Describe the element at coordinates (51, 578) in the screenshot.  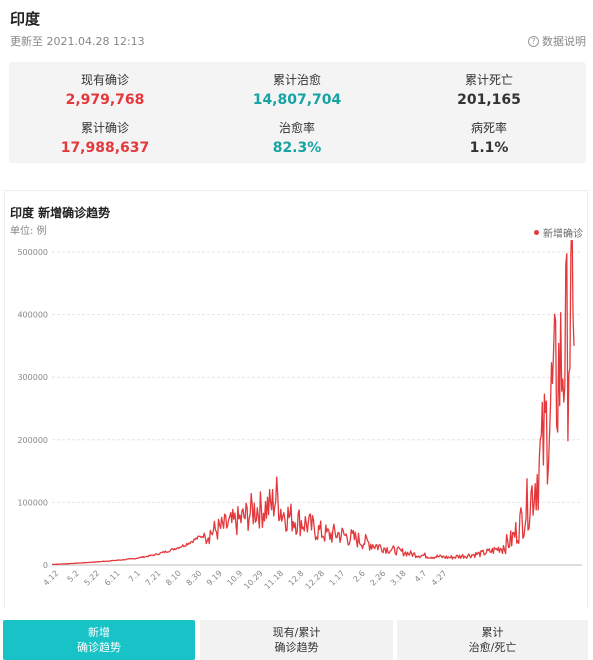
I see `x-tick-label: 4.12` at that location.